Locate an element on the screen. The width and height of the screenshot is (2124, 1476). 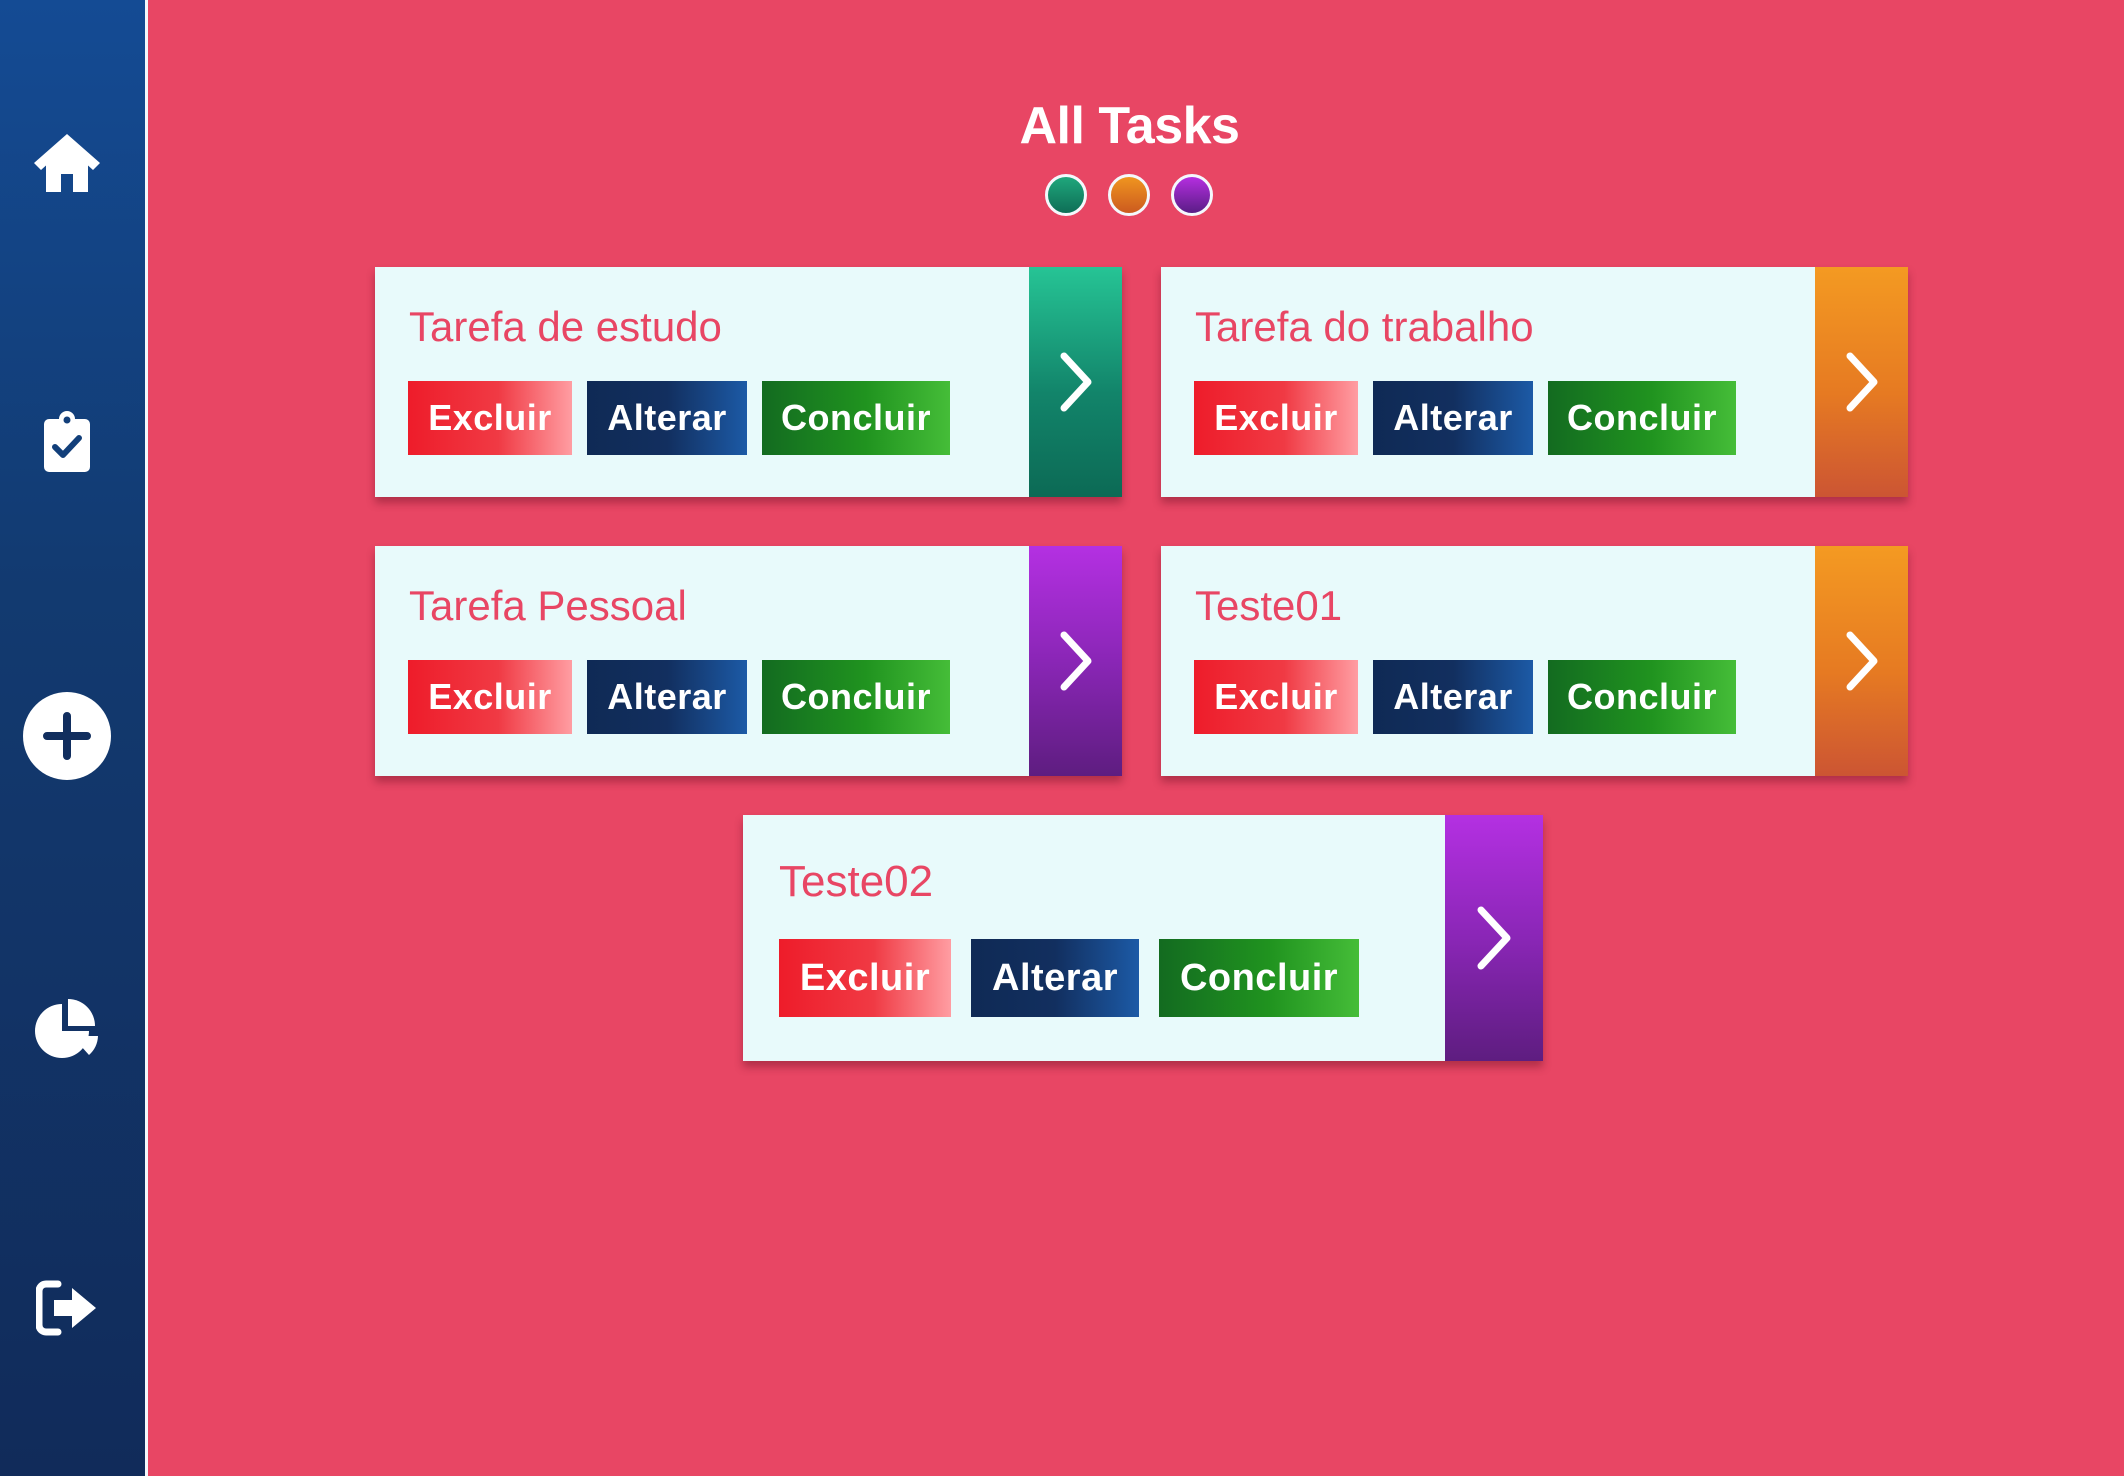
clipboard-check-icon is located at coordinates (67, 441).